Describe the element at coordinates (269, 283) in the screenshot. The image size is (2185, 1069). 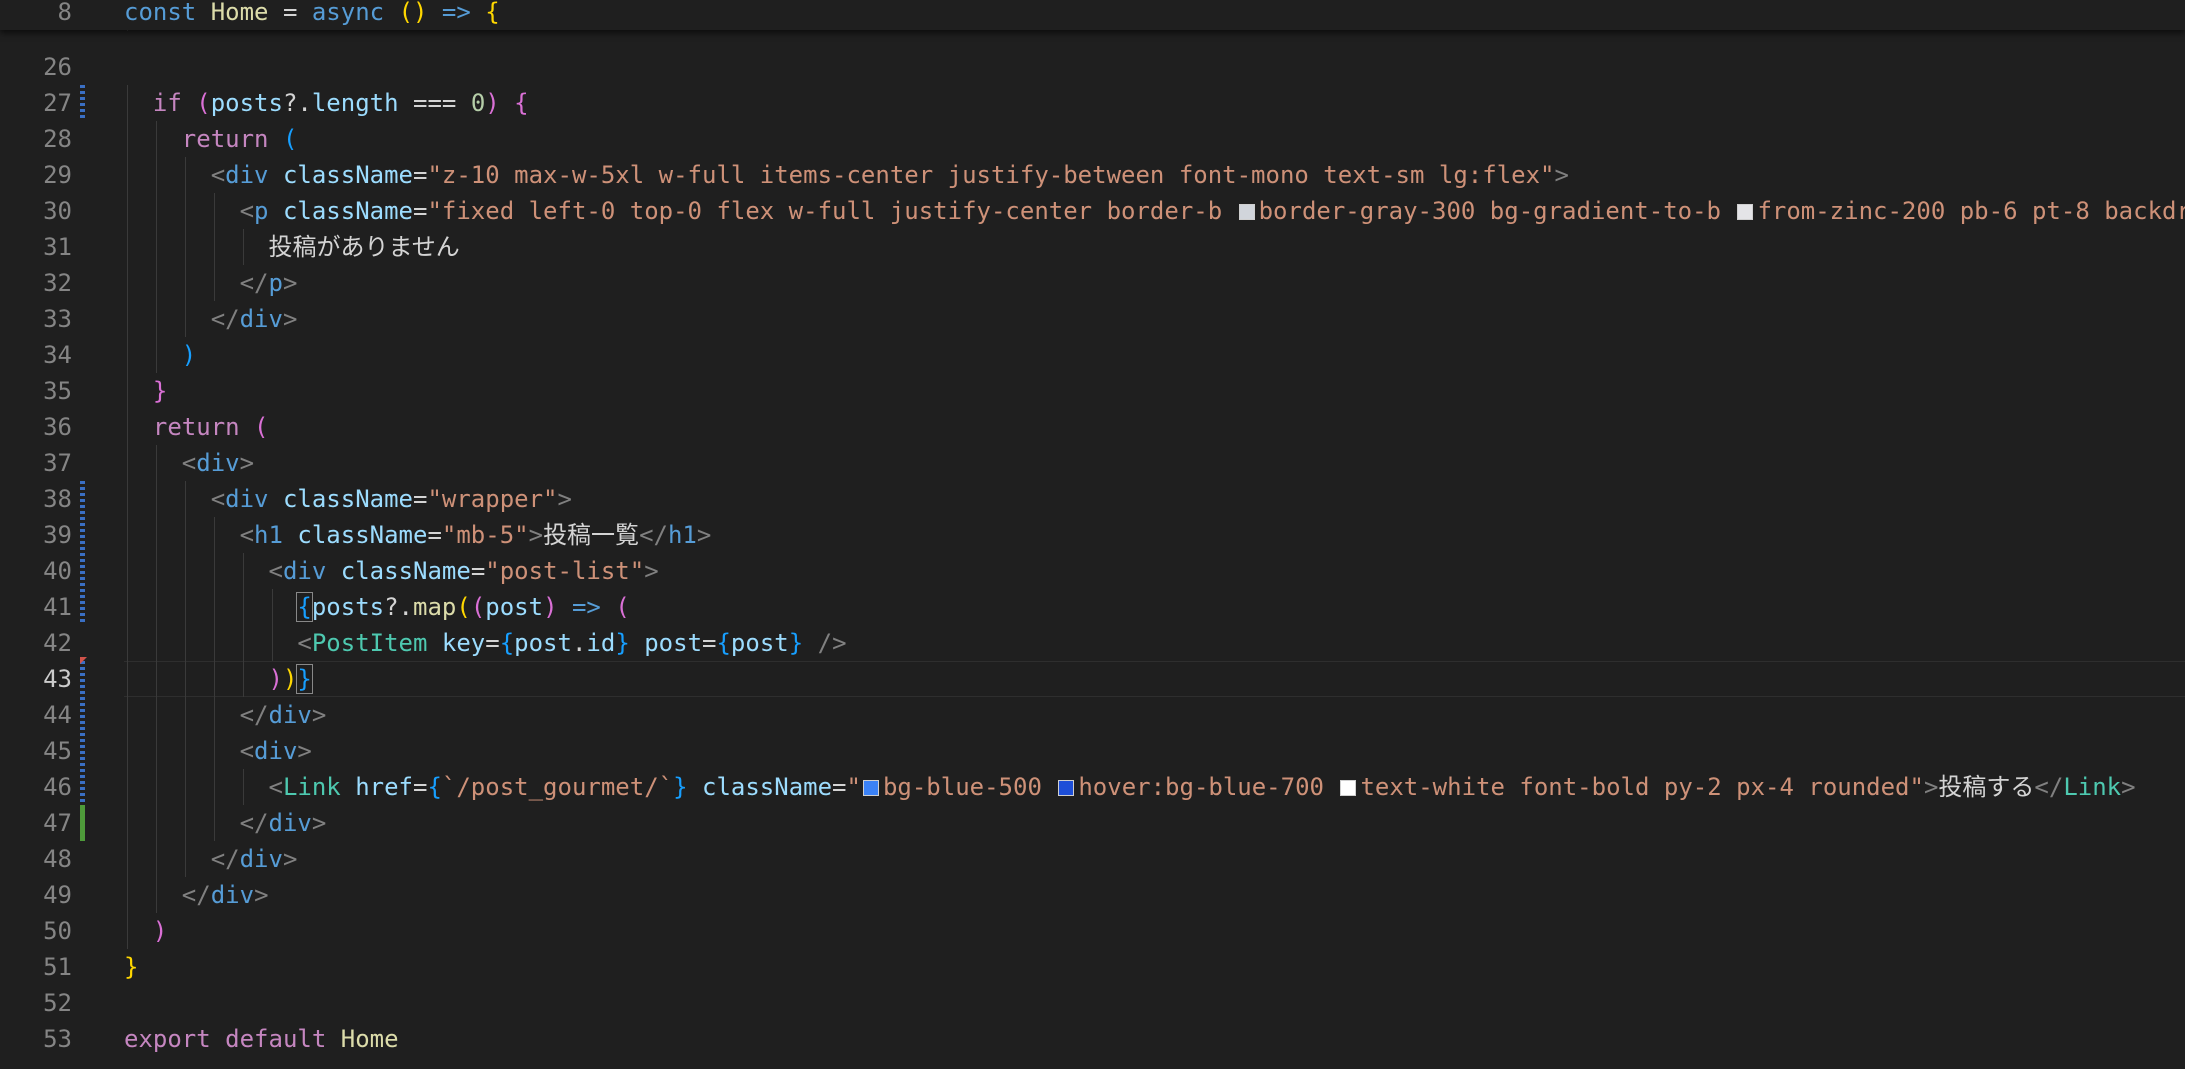
I see `code-line: </p>` at that location.